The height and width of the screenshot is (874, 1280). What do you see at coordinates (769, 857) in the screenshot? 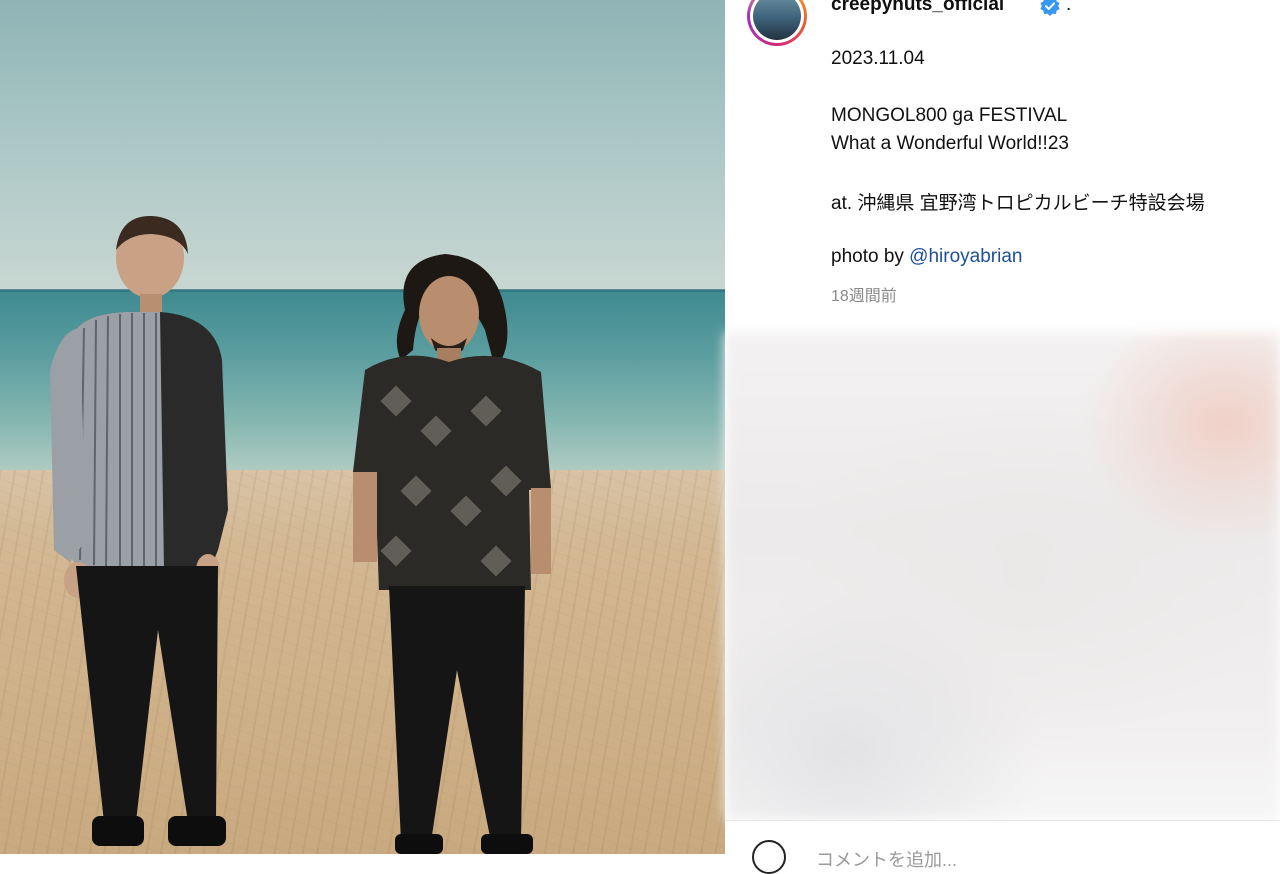
I see `emoji-icon` at bounding box center [769, 857].